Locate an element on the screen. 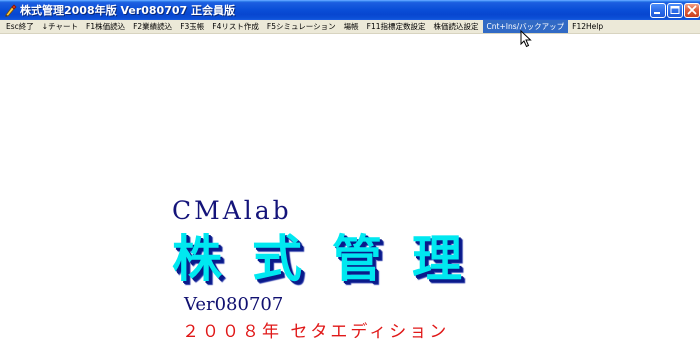 The image size is (700, 349). window-title: 株式管理2008年版 Ver080707 正会員版 is located at coordinates (127, 10).